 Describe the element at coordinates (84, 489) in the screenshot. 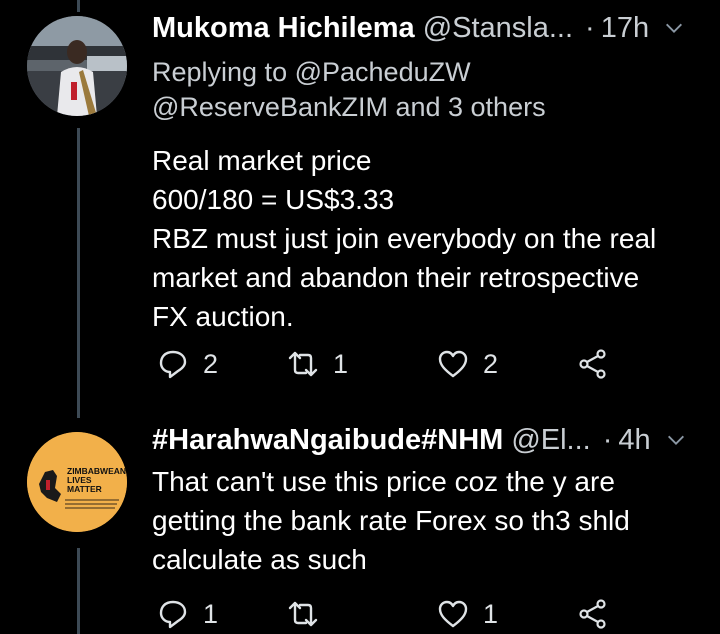

I see `avatar-text: MATTER` at that location.